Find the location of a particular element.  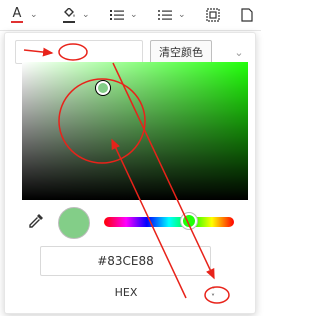

color-value-trigger is located at coordinates (79, 52).